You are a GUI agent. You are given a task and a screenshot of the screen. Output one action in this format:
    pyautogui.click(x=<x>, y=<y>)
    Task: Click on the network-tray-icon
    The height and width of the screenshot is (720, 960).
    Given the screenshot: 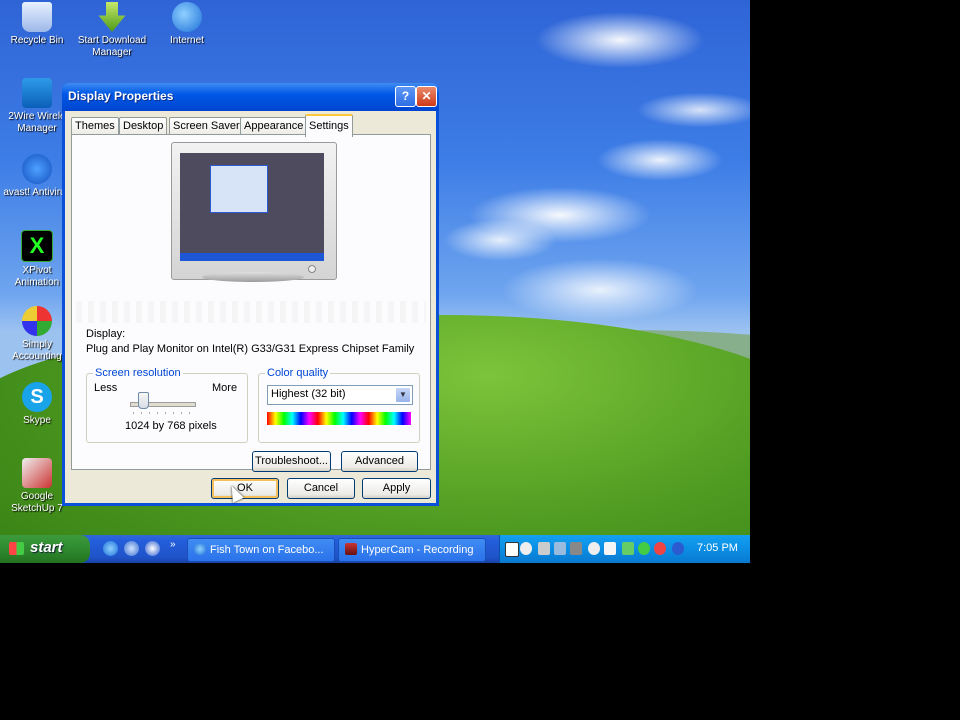 What is the action you would take?
    pyautogui.click(x=576, y=548)
    